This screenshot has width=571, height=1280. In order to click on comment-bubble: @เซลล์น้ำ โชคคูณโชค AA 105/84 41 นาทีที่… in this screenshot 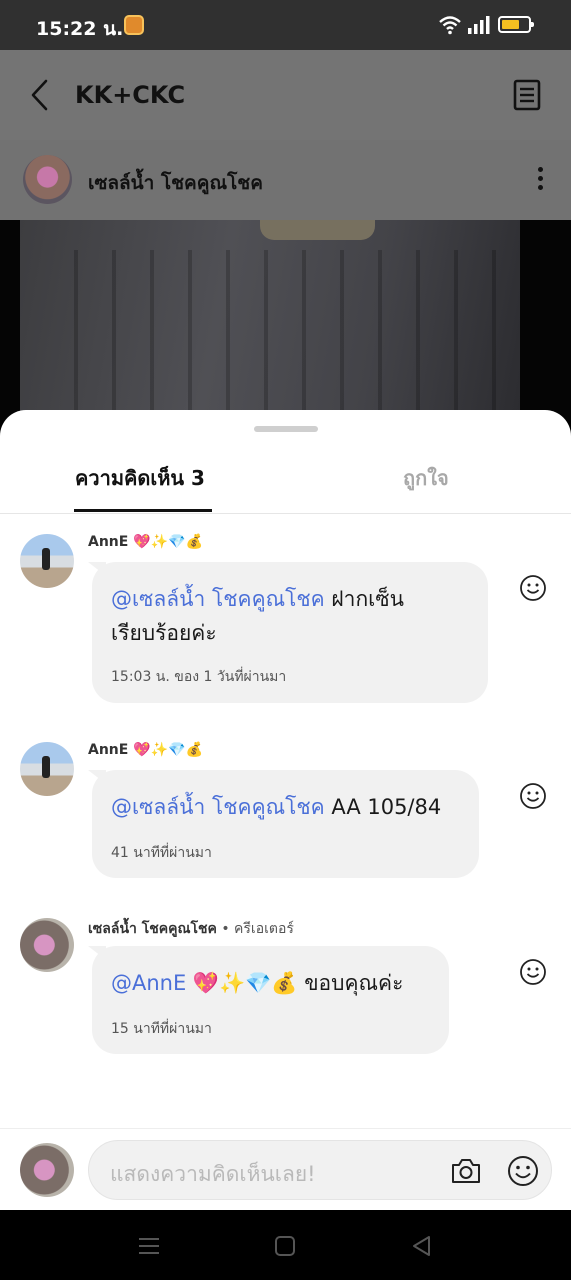, I will do `click(285, 824)`.